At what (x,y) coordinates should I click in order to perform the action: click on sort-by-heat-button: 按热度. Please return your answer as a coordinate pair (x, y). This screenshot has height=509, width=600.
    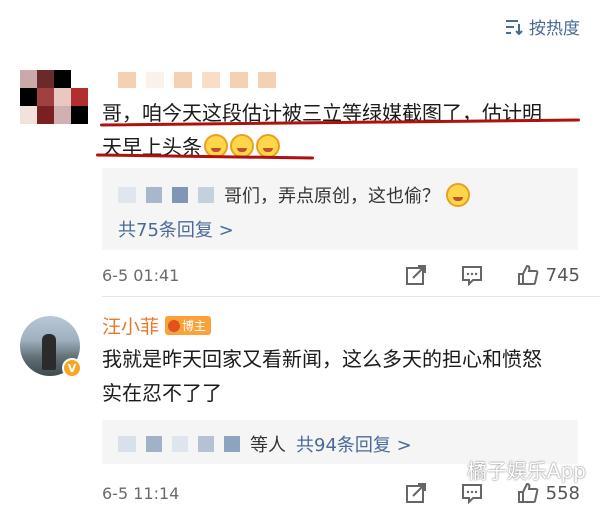
    Looking at the image, I should click on (542, 26).